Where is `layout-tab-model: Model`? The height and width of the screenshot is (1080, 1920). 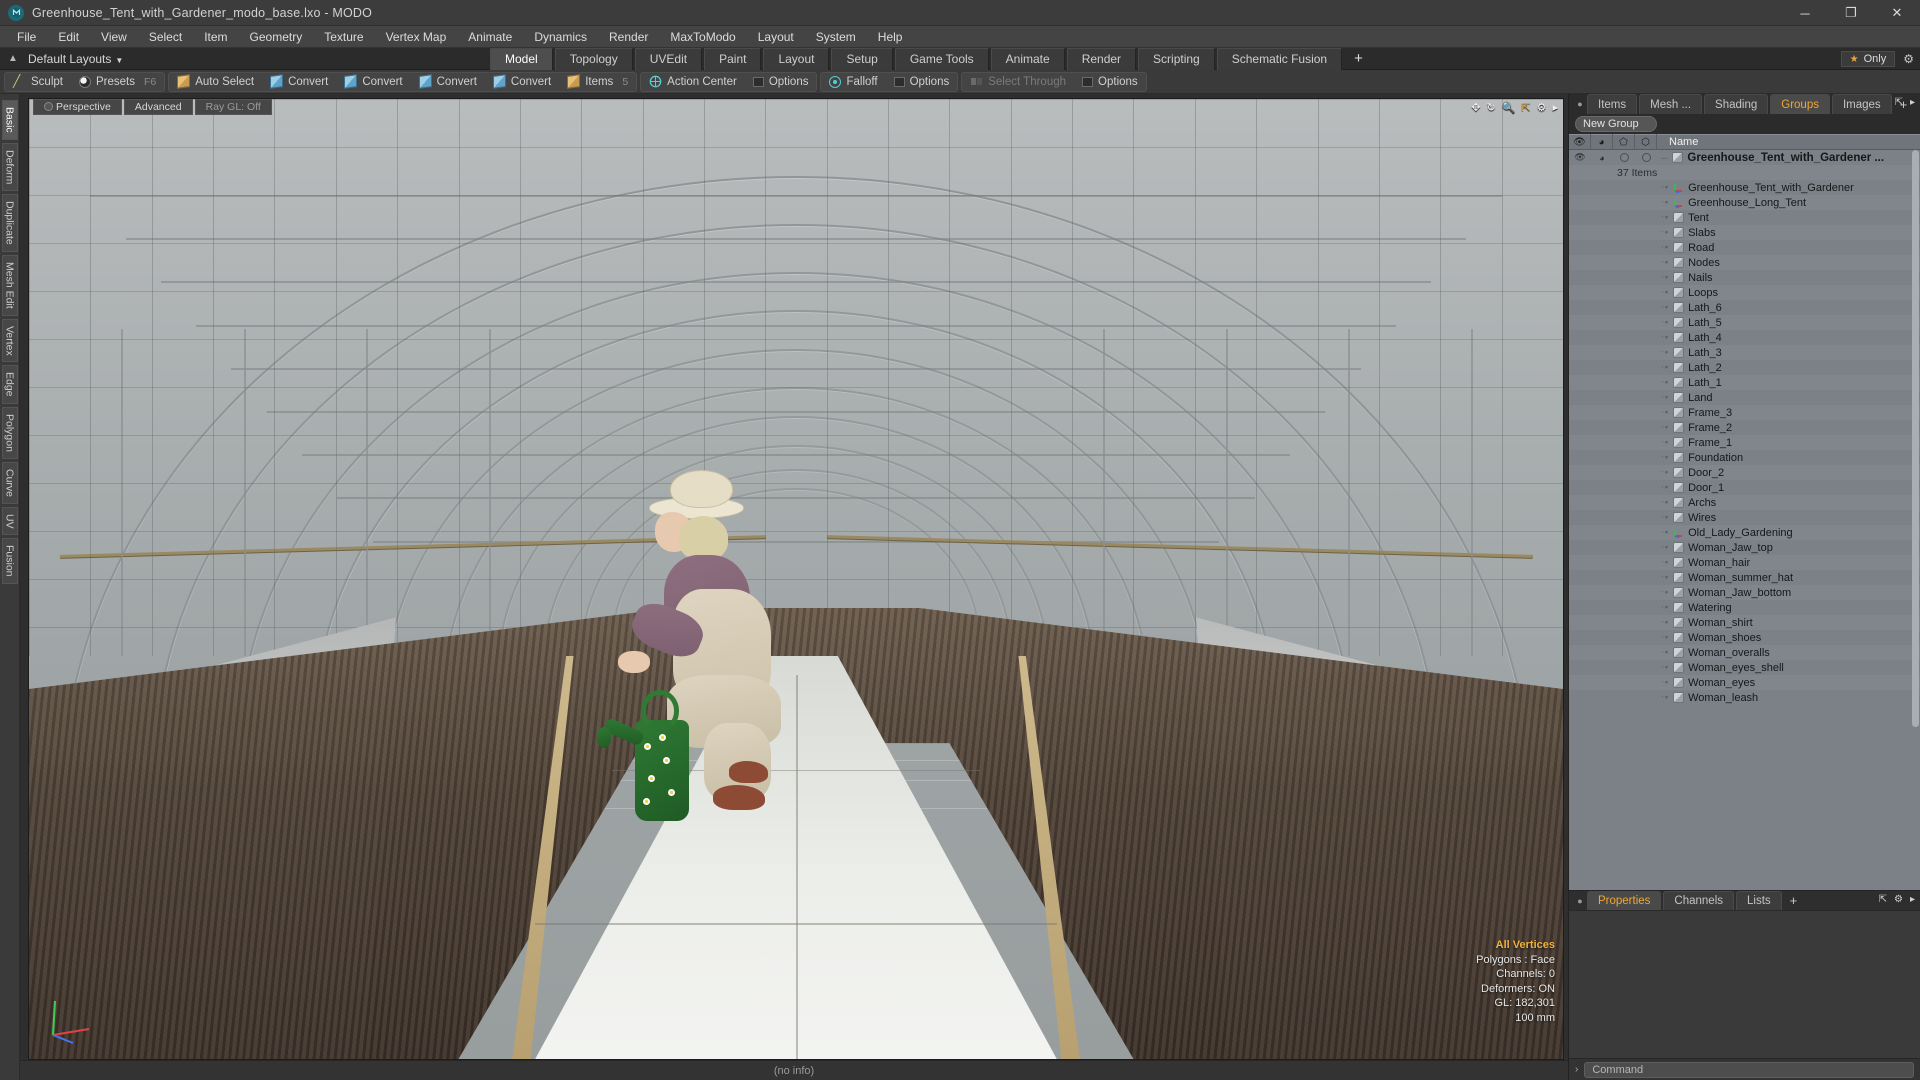
layout-tab-model: Model is located at coordinates (521, 58).